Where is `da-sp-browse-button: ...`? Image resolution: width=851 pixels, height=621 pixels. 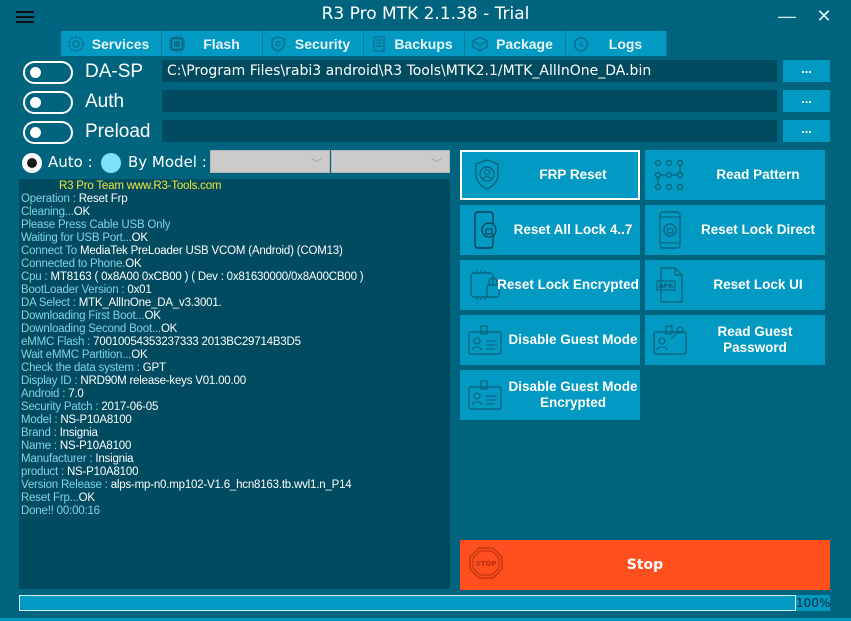
da-sp-browse-button: ... is located at coordinates (806, 71).